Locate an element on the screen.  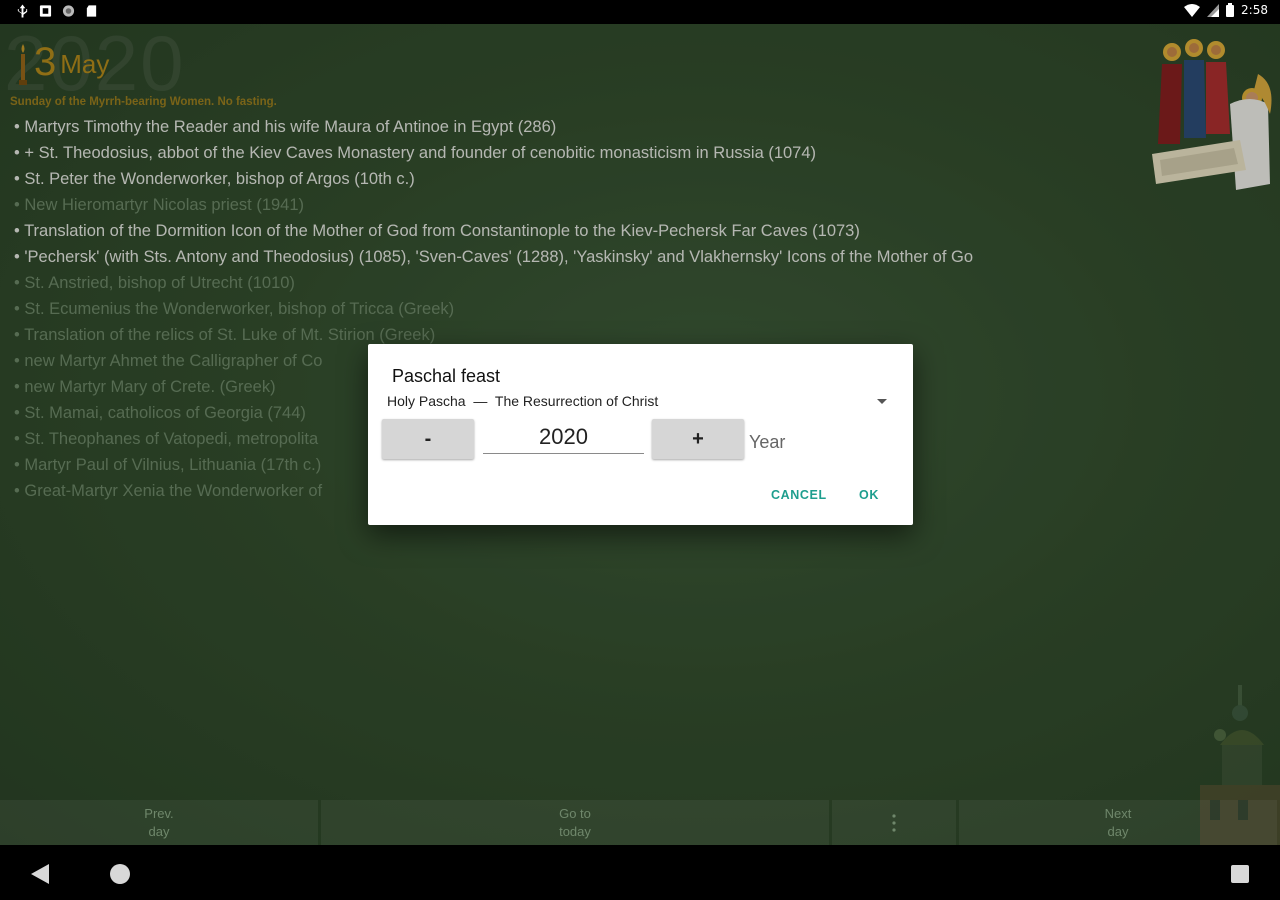
bottom-toolbar: Prev. day Go to today Next day is located at coordinates (640, 822).